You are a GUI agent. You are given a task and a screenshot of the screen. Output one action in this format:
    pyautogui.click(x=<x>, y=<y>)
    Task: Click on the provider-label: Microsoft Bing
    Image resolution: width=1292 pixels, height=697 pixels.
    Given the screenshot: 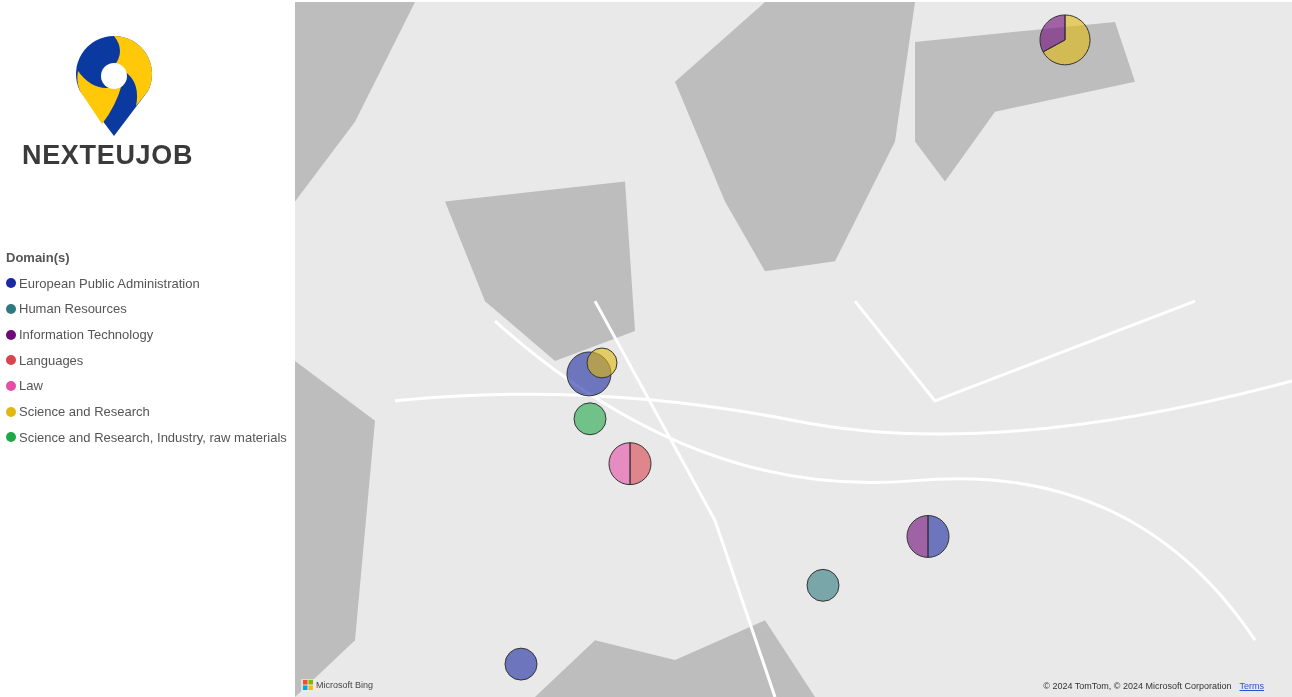 What is the action you would take?
    pyautogui.click(x=345, y=685)
    